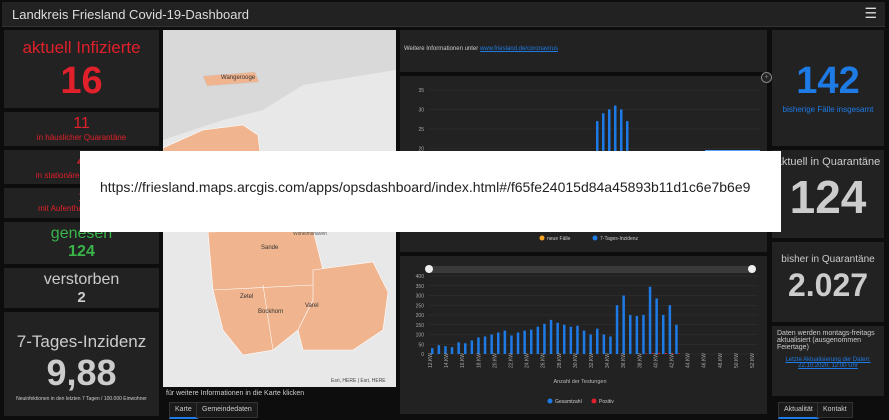 This screenshot has height=420, width=889. What do you see at coordinates (495, 360) in the screenshot?
I see `x-tick-label: 20.KW` at bounding box center [495, 360].